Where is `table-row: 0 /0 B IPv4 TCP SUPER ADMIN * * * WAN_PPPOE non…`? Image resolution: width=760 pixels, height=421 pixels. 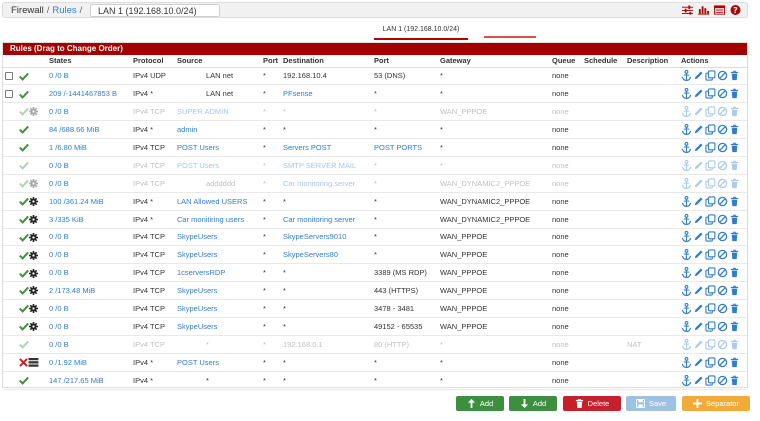
table-row: 0 /0 B IPv4 TCP SUPER ADMIN * * * WAN_PPPOE non… is located at coordinates (375, 112).